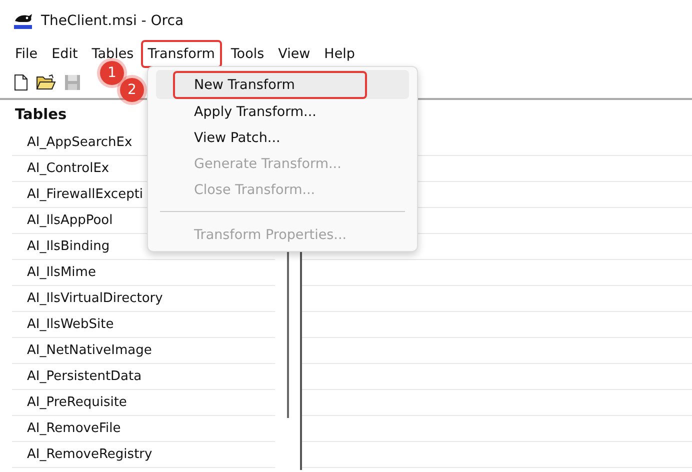  Describe the element at coordinates (41, 115) in the screenshot. I see `pane-heading: Tables` at that location.